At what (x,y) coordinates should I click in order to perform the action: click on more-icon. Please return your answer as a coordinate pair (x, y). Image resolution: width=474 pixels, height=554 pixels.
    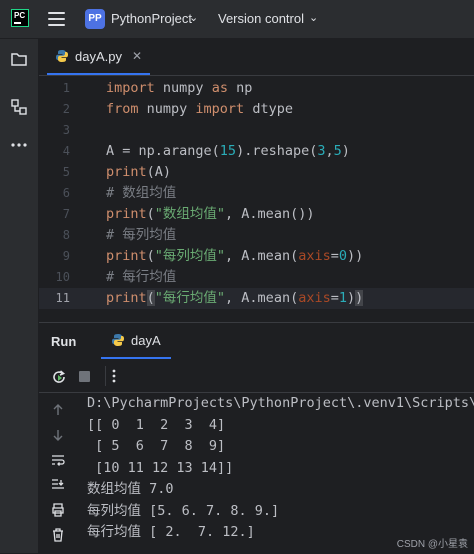
    Looking at the image, I should click on (19, 145).